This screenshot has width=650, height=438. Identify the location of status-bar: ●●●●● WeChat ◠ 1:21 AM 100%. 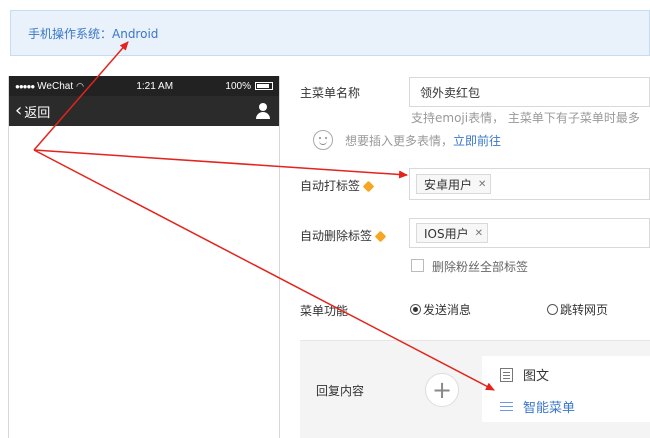
(144, 86).